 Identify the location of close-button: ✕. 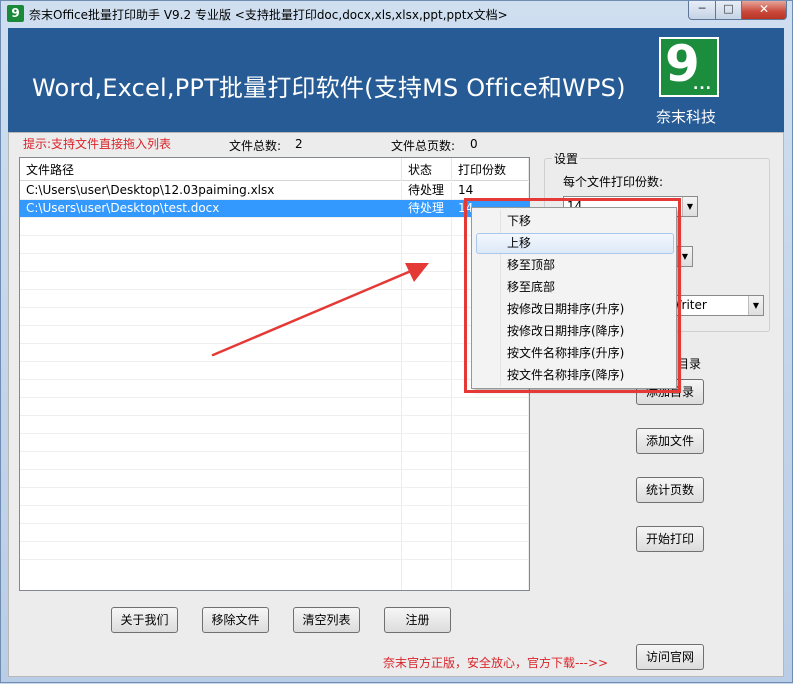
(764, 10).